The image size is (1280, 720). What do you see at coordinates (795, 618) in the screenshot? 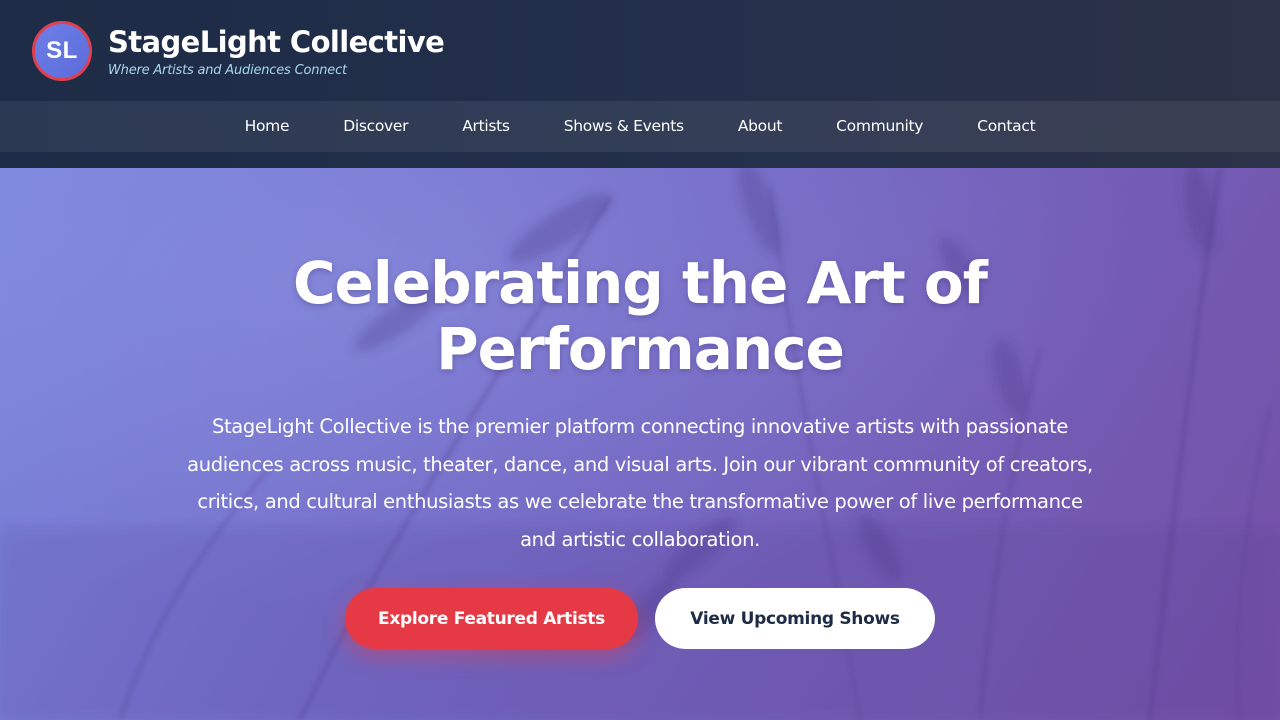
I see `view-upcoming-shows-button: View Upcoming Shows` at bounding box center [795, 618].